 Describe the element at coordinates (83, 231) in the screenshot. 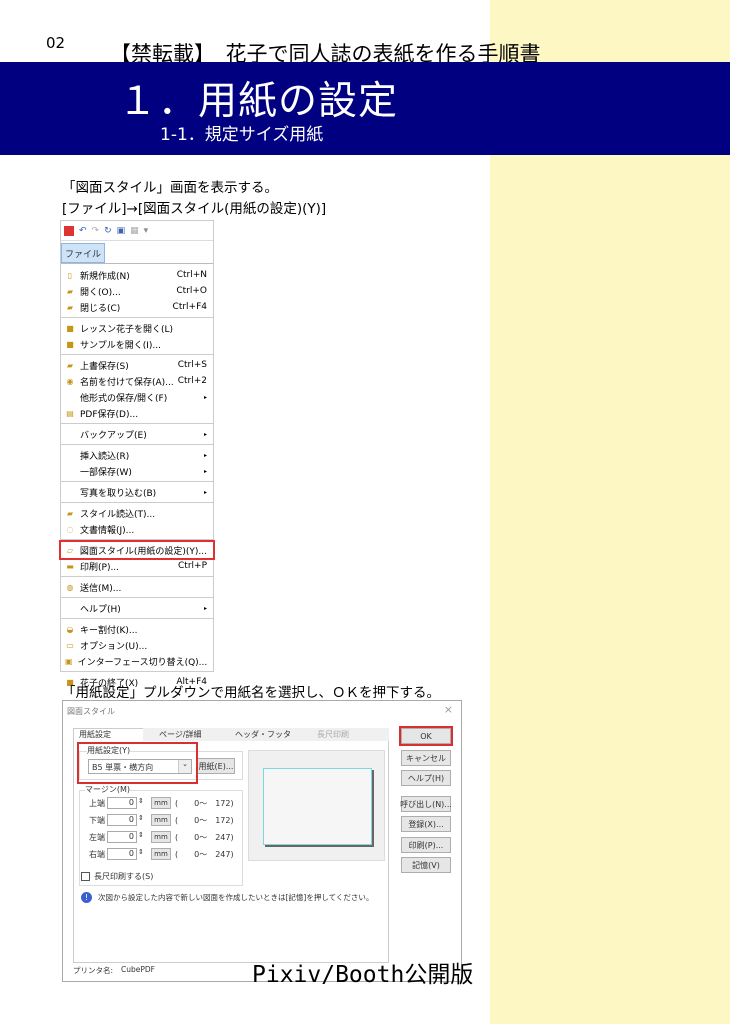

I see `undo-icon: ↶` at that location.